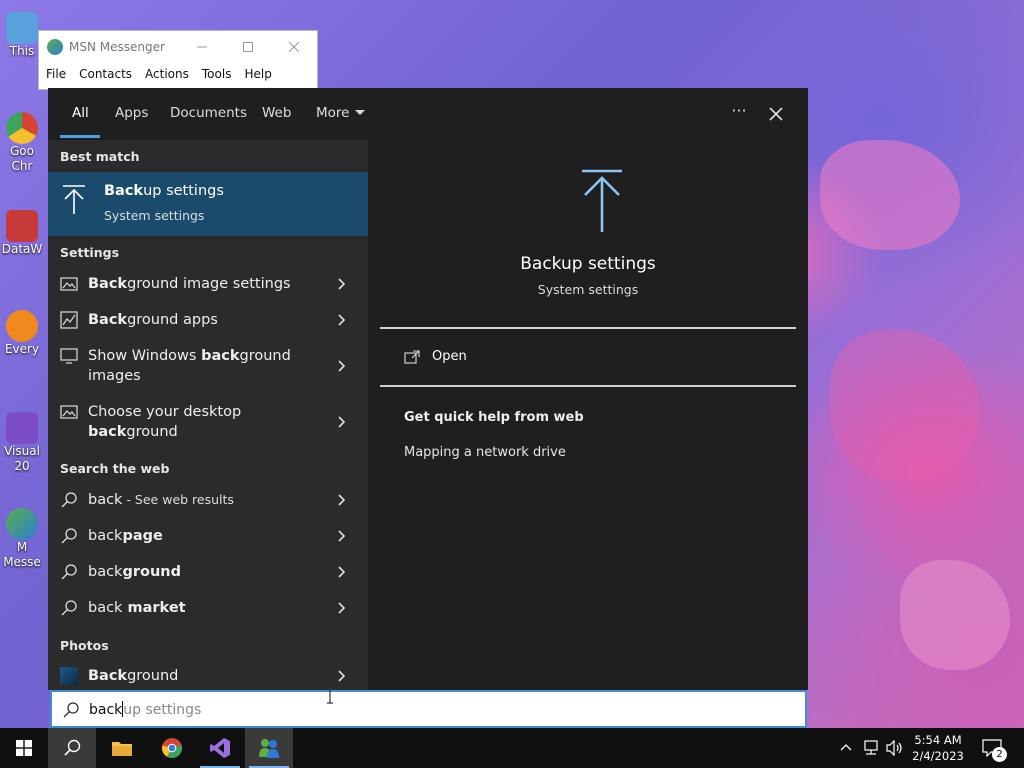 Image resolution: width=1024 pixels, height=768 pixels. Describe the element at coordinates (871, 748) in the screenshot. I see `network-icon` at that location.